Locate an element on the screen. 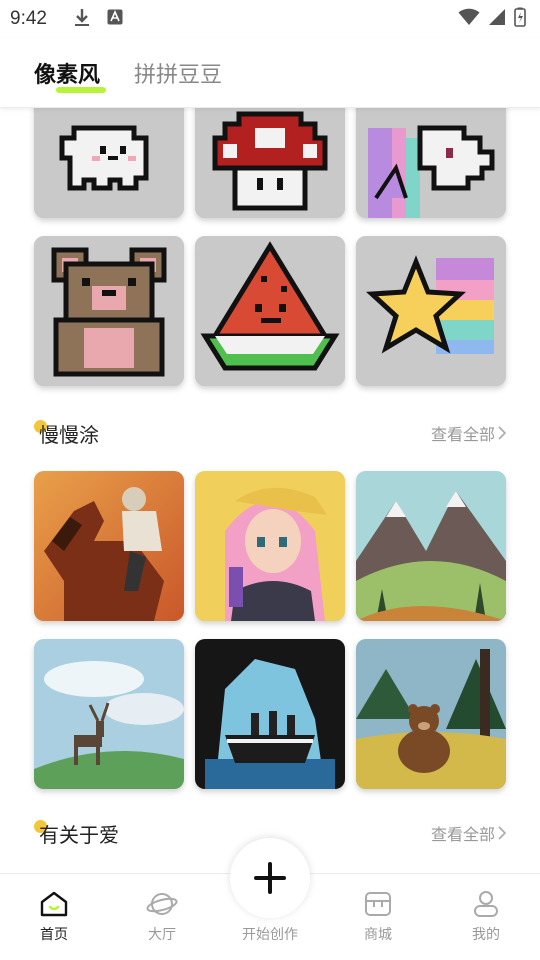 Image resolution: width=540 pixels, height=960 pixels. nav-profile: 我的 is located at coordinates (486, 917).